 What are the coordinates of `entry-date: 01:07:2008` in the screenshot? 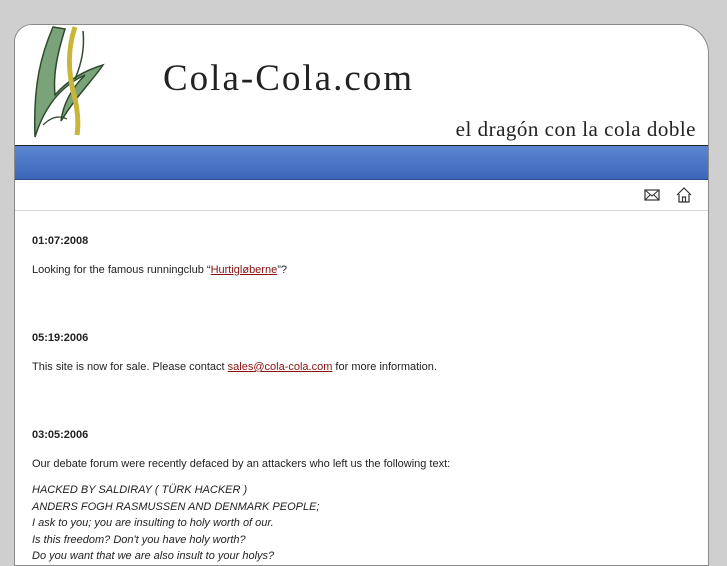 It's located at (60, 241).